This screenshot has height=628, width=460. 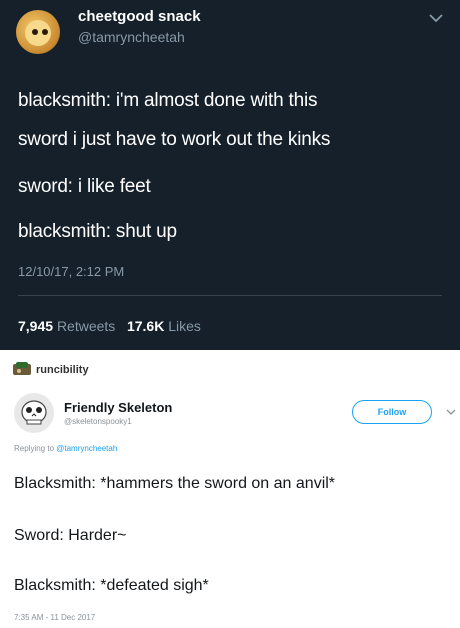 I want to click on tweet-text-line: Blacksmith: *defeated sigh*, so click(x=111, y=585).